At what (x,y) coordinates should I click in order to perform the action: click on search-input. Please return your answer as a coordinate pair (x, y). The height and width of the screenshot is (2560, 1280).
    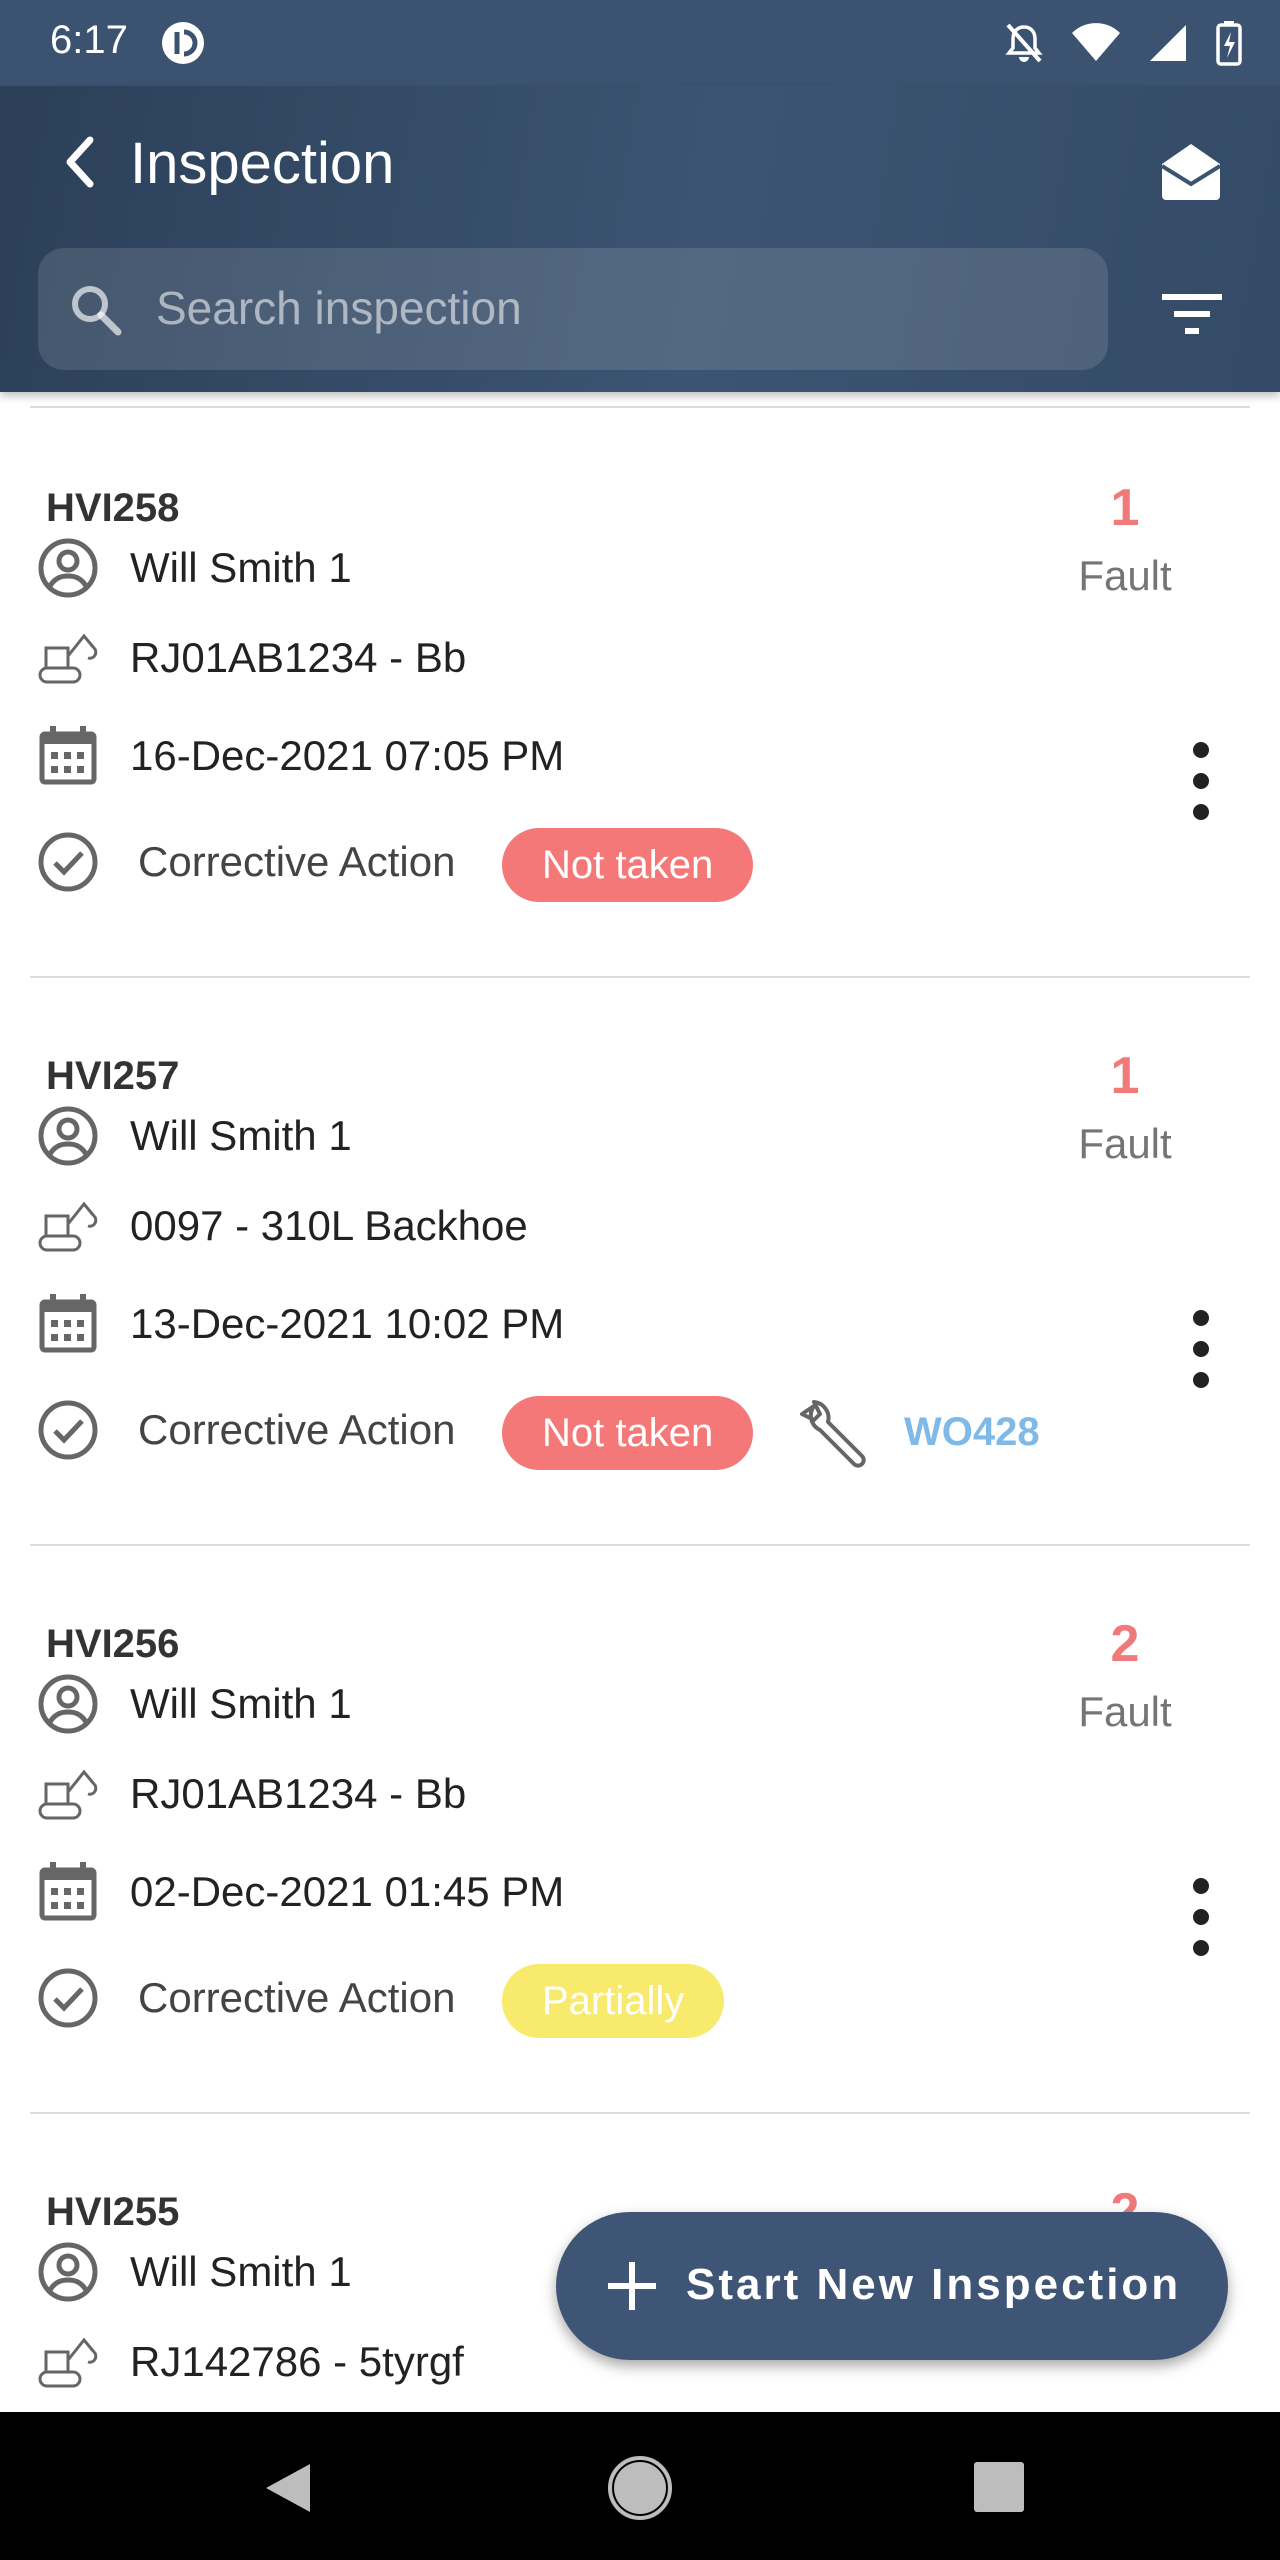
    Looking at the image, I should click on (606, 308).